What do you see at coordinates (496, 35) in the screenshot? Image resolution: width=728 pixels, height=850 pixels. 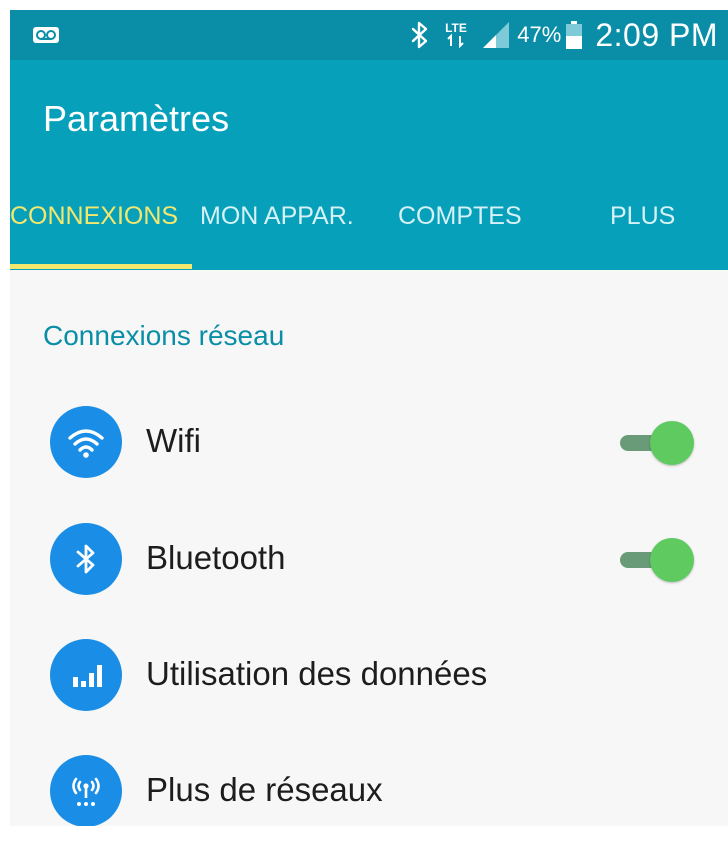 I see `signal-icon` at bounding box center [496, 35].